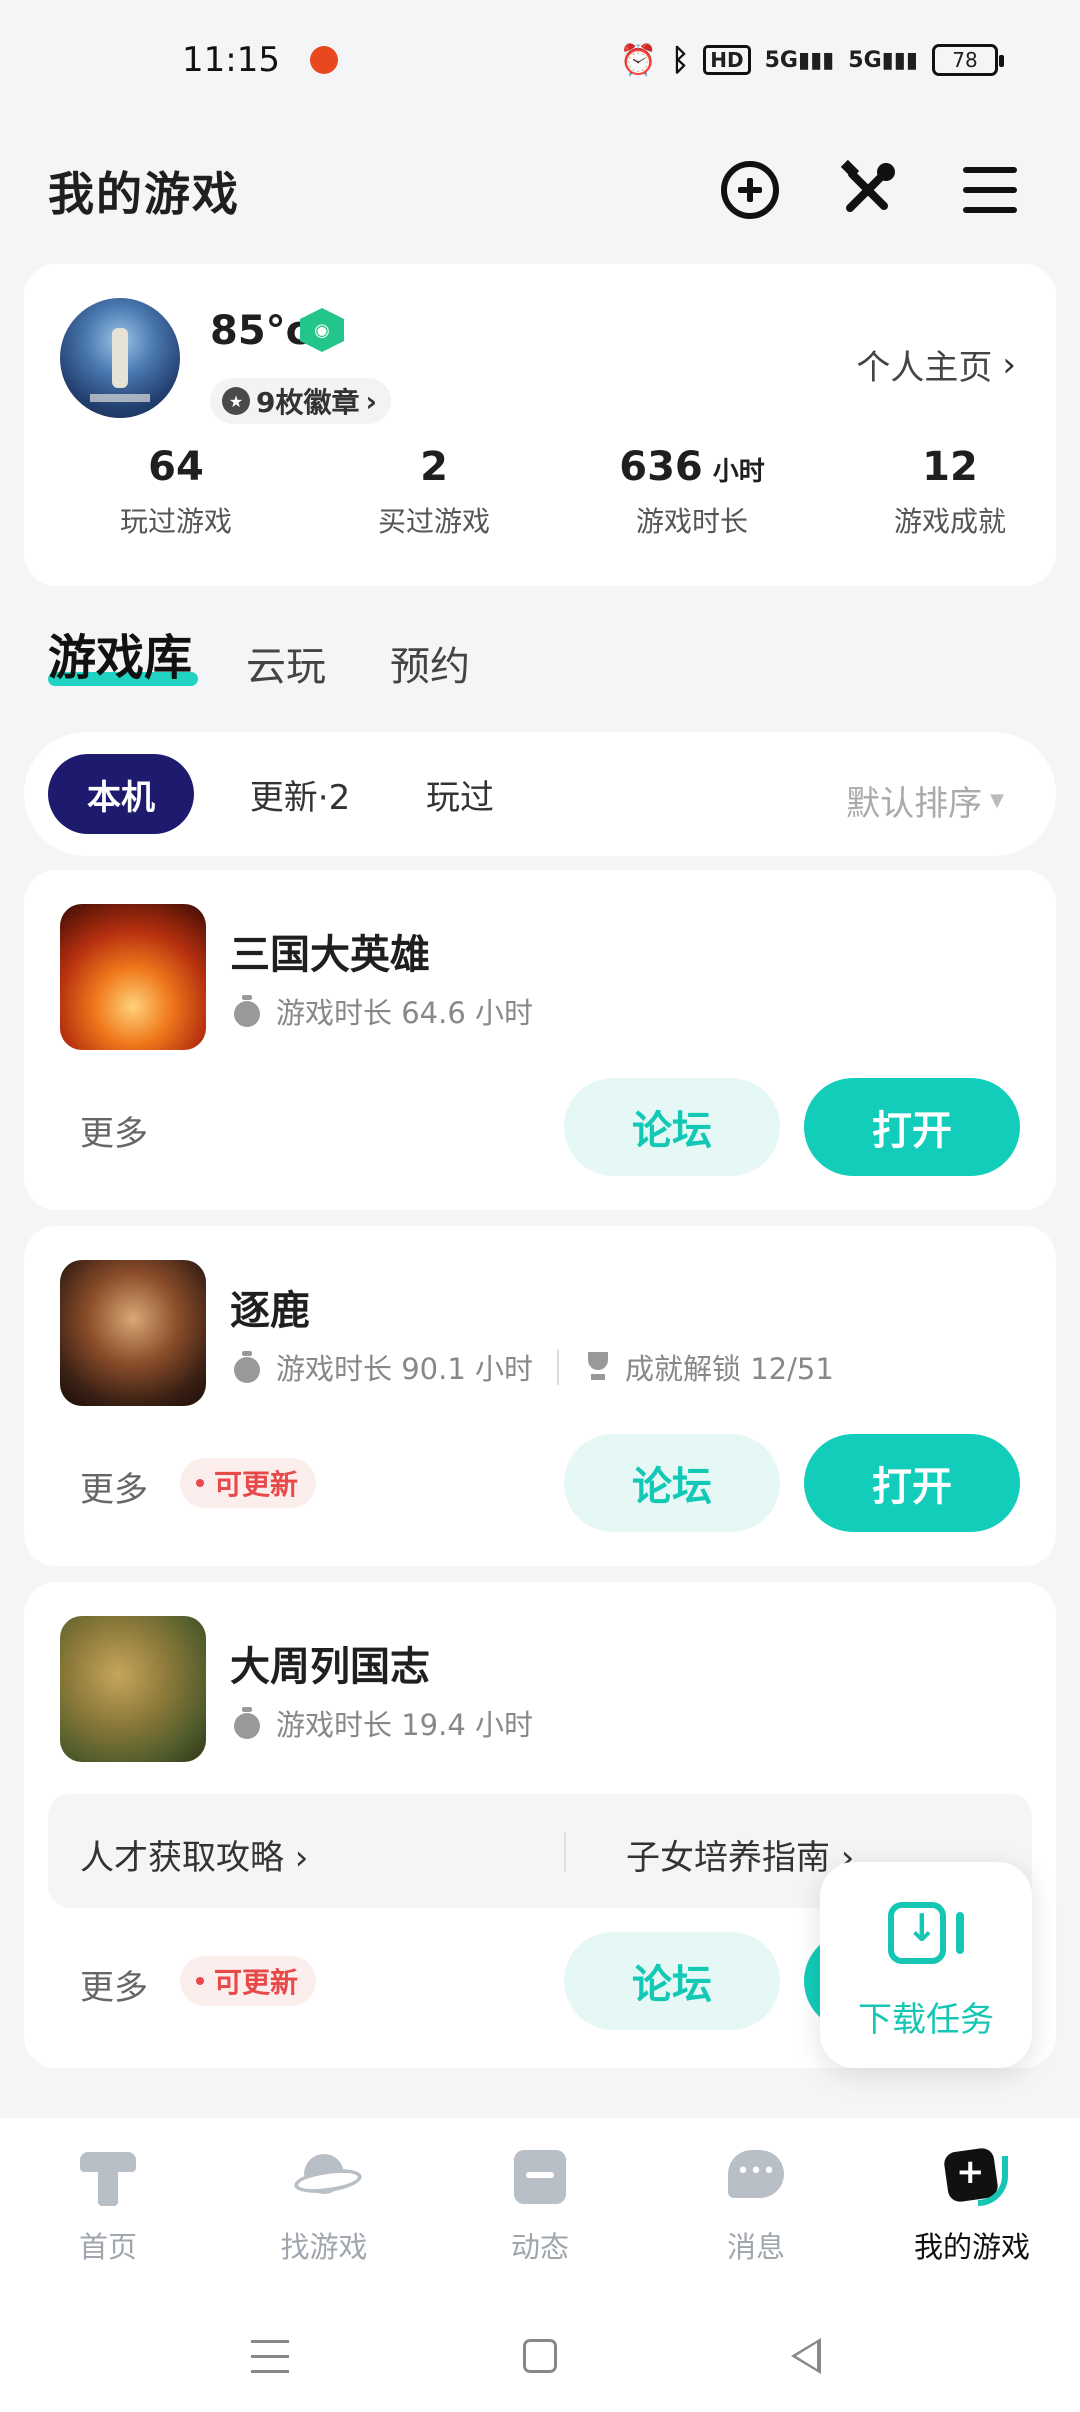 The height and width of the screenshot is (2412, 1080). Describe the element at coordinates (926, 2020) in the screenshot. I see `download-tasks-label: 下载任务` at that location.